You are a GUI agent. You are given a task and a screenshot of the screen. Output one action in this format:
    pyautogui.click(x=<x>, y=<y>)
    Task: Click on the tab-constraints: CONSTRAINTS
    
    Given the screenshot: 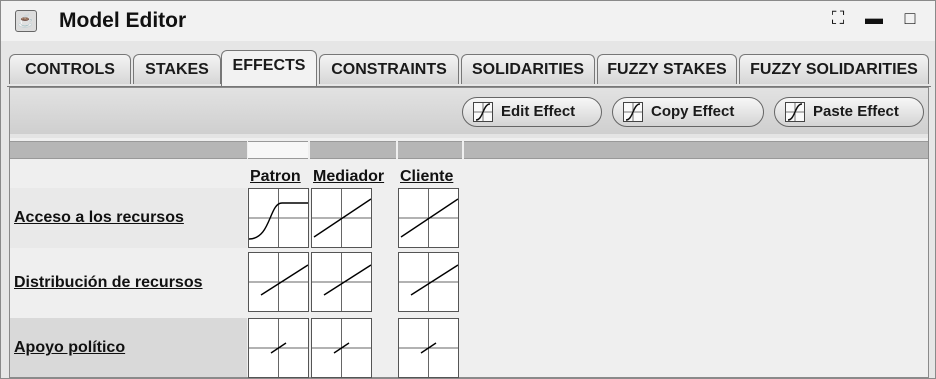 What is the action you would take?
    pyautogui.click(x=389, y=69)
    